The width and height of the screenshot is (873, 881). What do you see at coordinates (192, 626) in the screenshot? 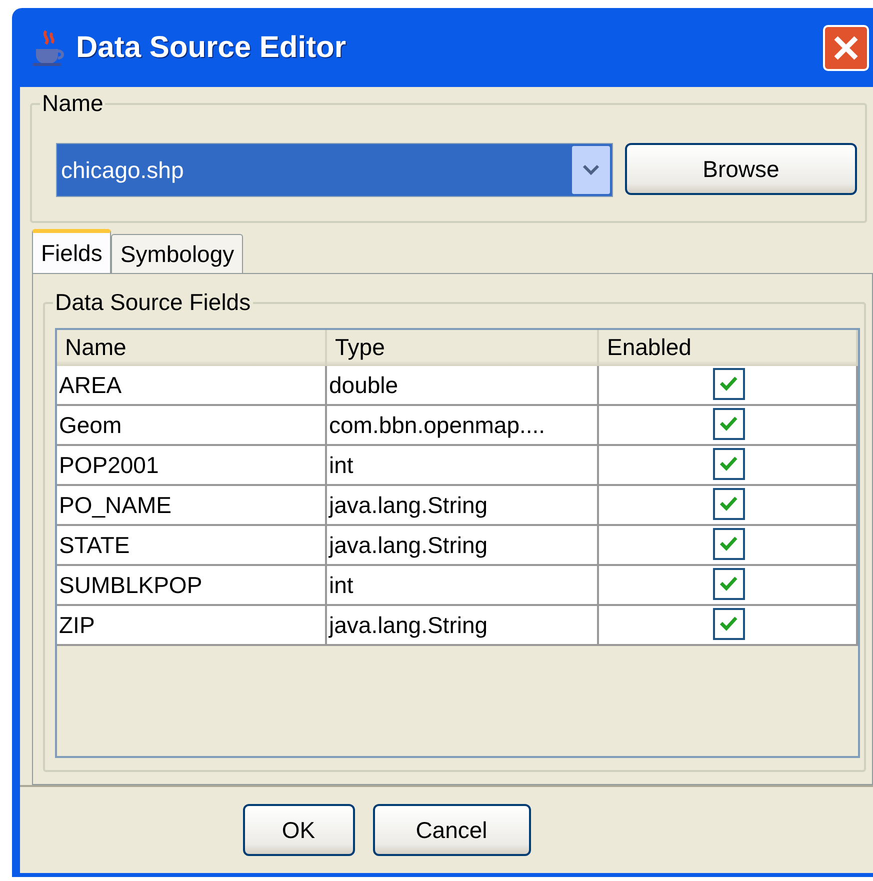
I see `table-cell: ZIP` at bounding box center [192, 626].